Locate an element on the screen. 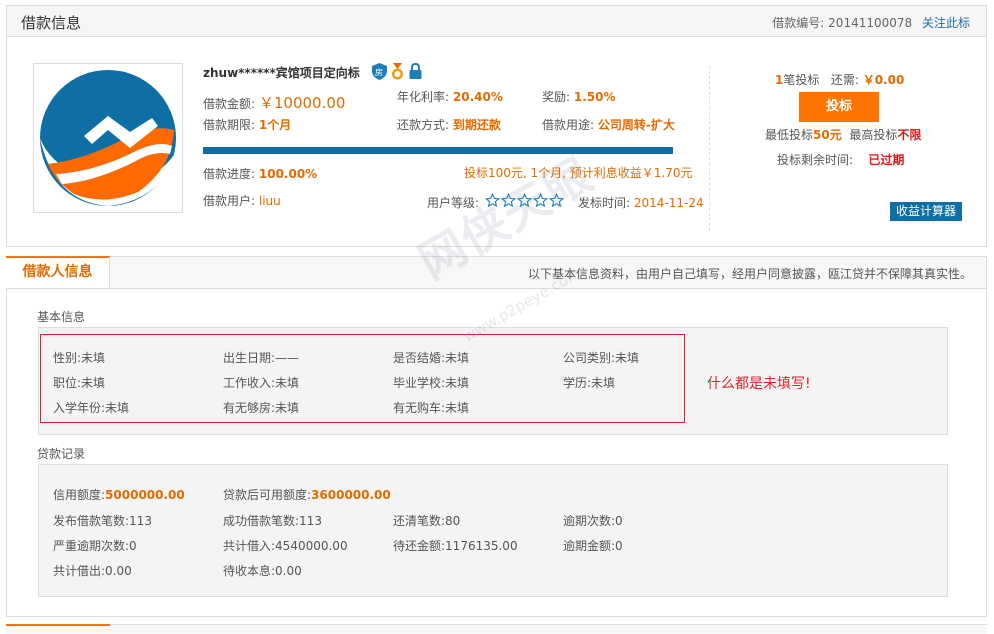  loan-progress-fill is located at coordinates (438, 150).